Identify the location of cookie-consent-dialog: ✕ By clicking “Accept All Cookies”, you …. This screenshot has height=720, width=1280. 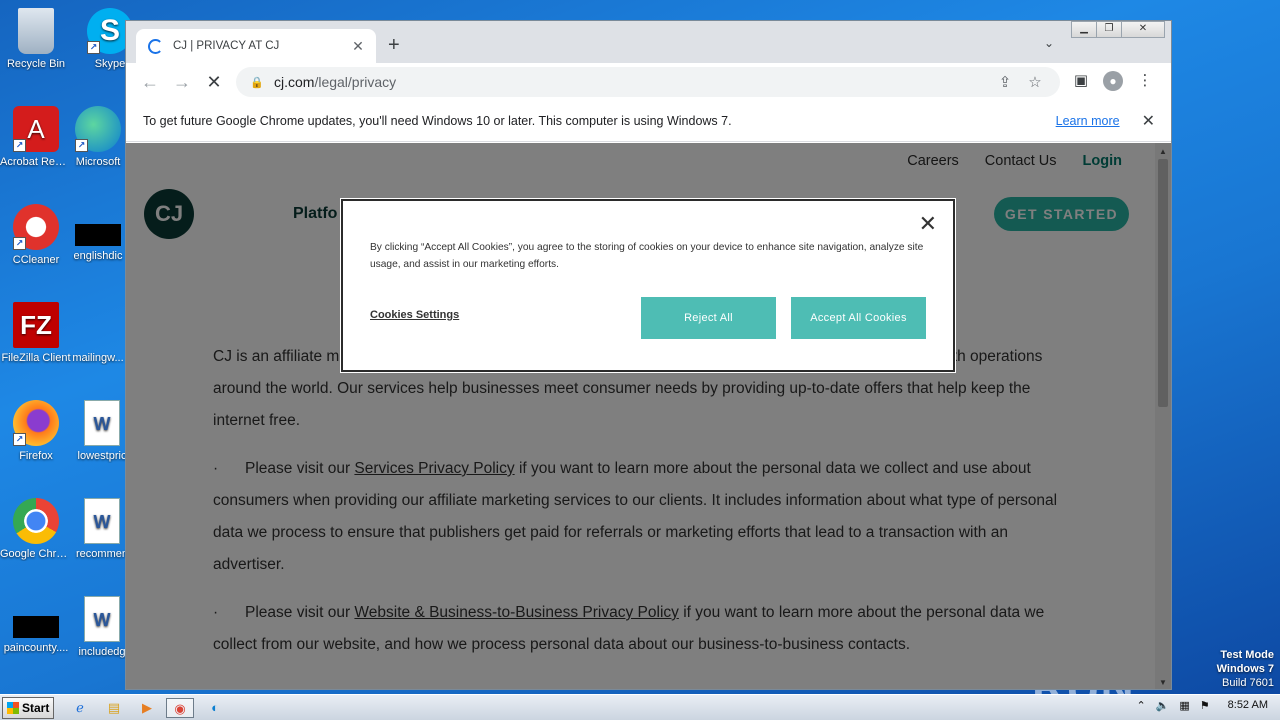
(648, 285).